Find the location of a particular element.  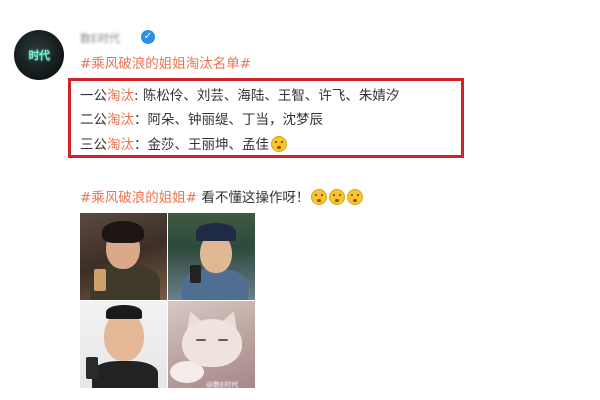

round-label: 二公 is located at coordinates (93, 120).